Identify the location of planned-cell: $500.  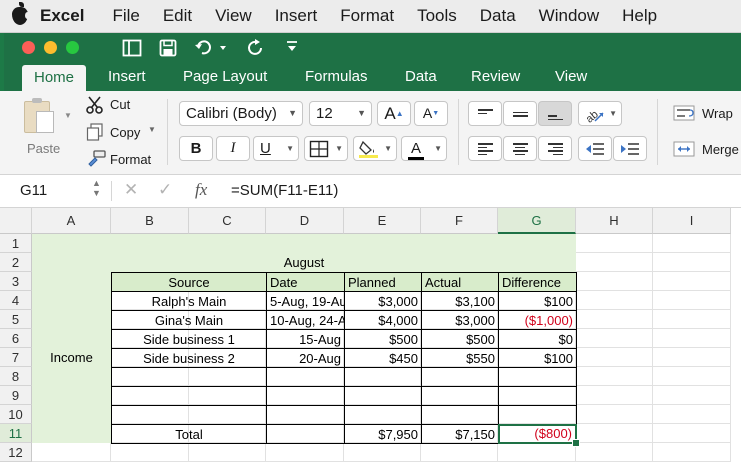
(383, 339).